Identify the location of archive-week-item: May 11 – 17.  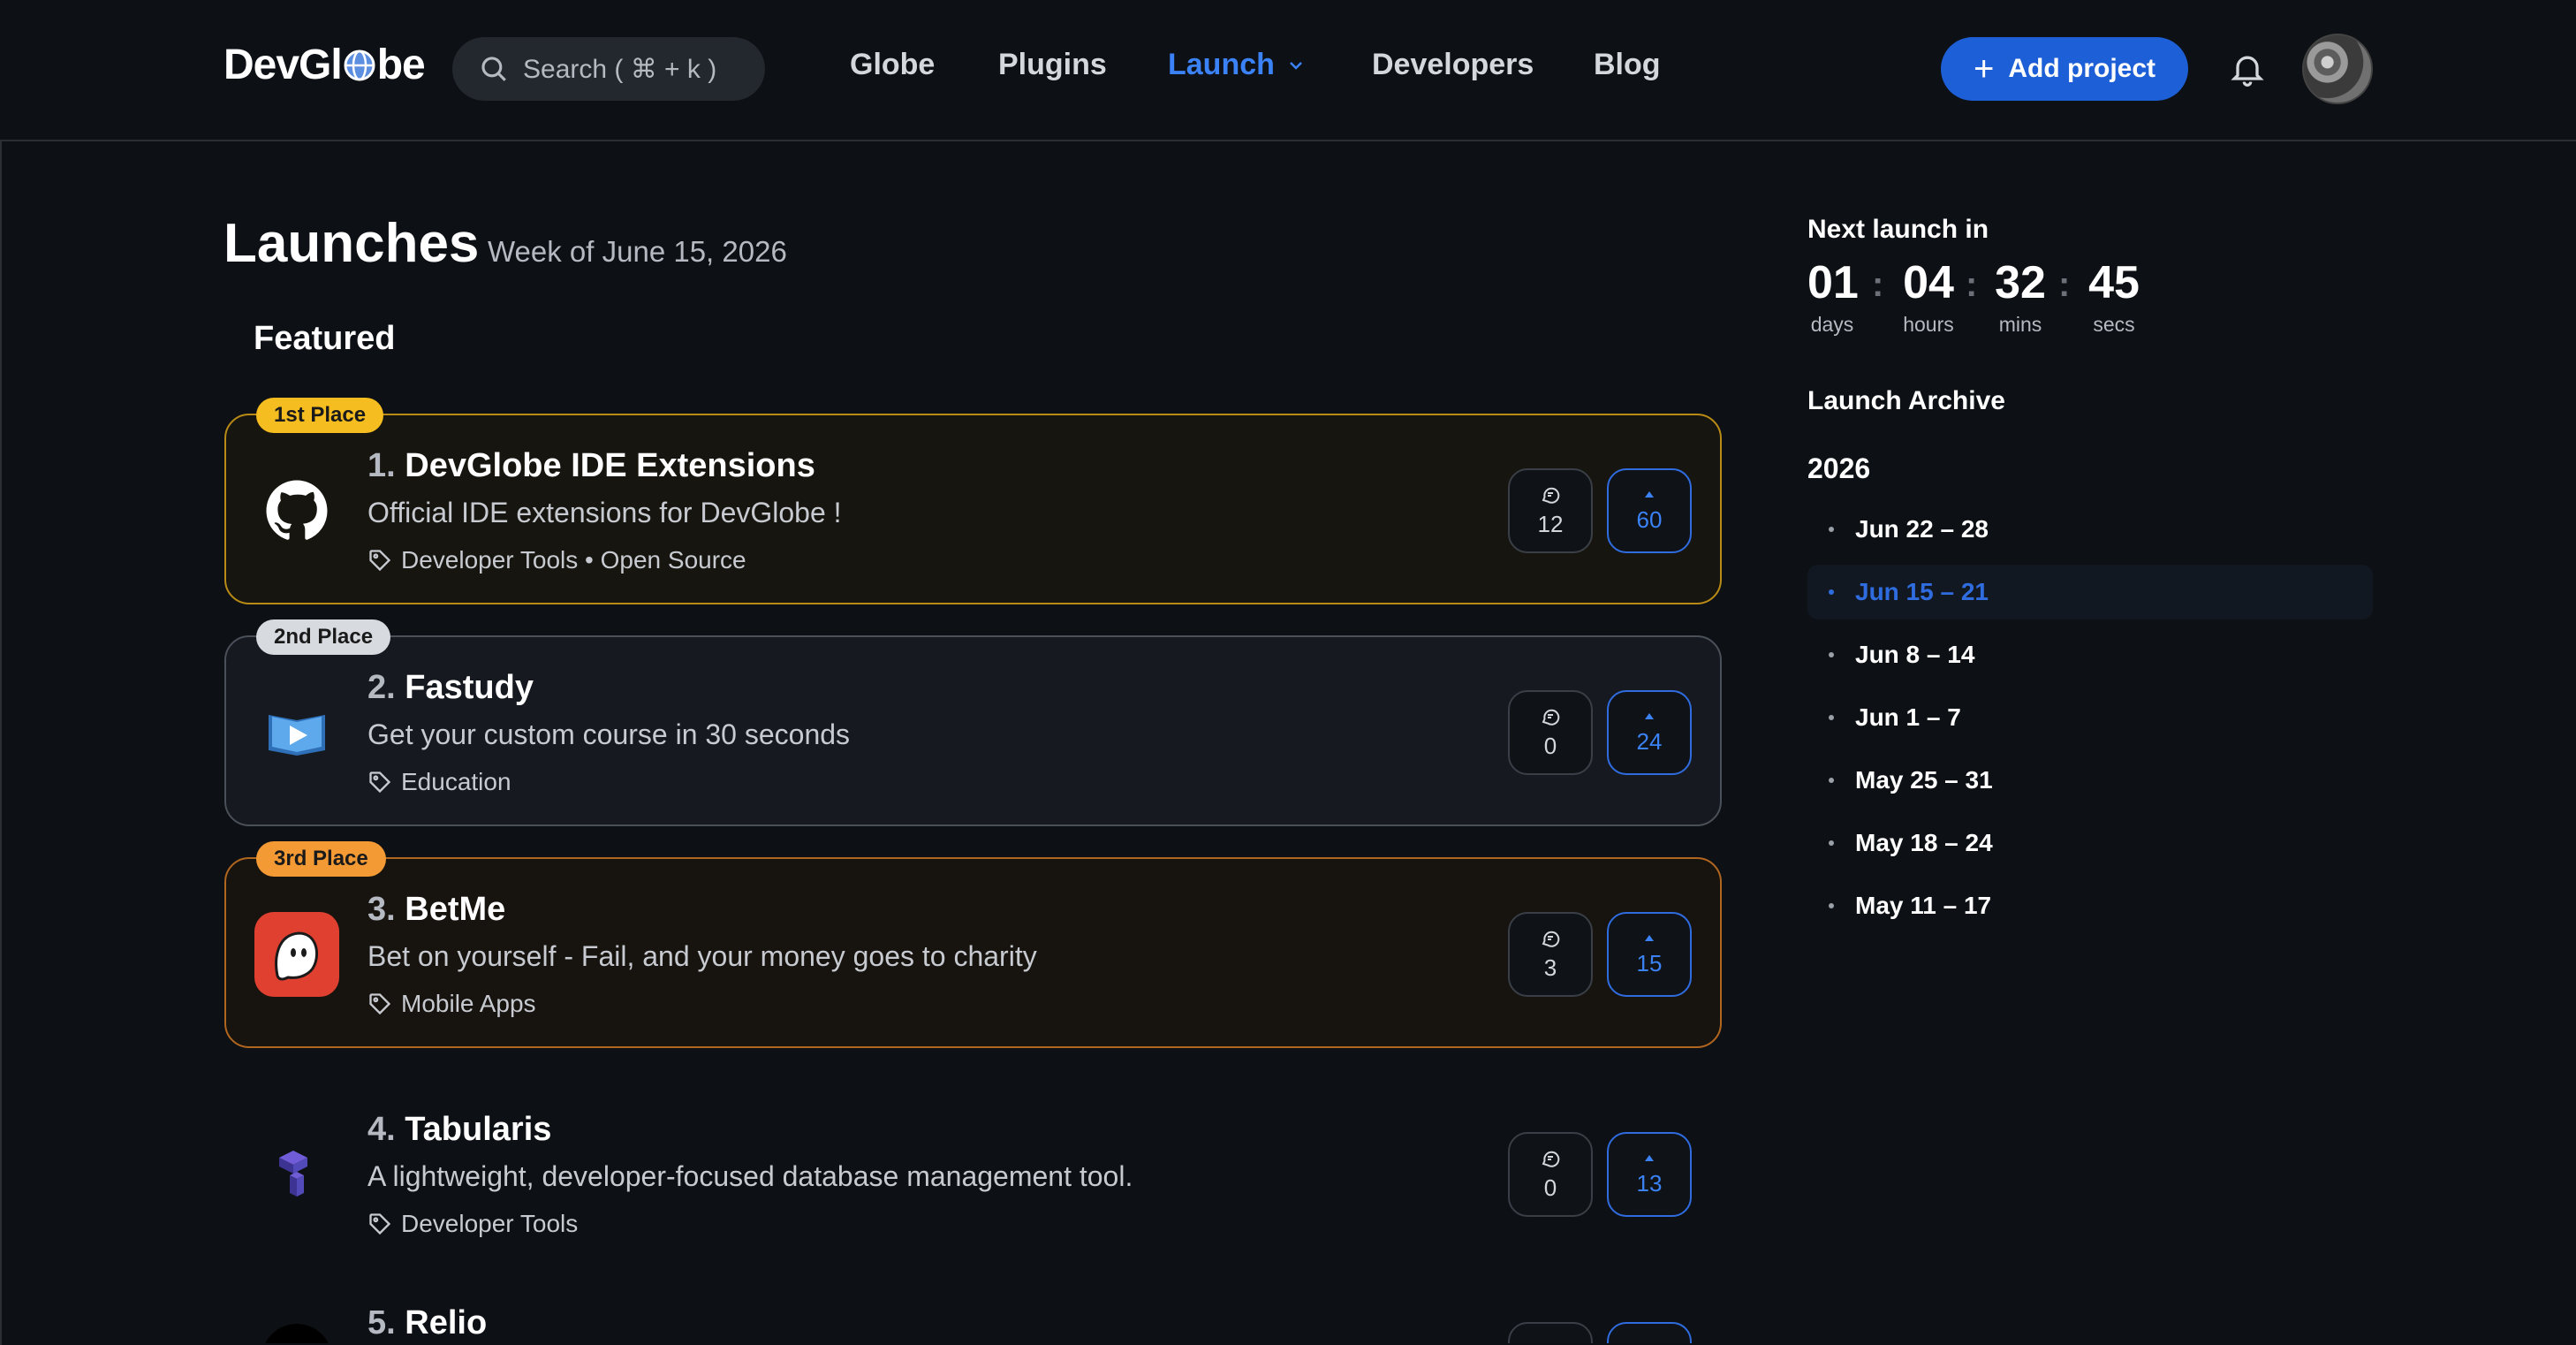
(2090, 905).